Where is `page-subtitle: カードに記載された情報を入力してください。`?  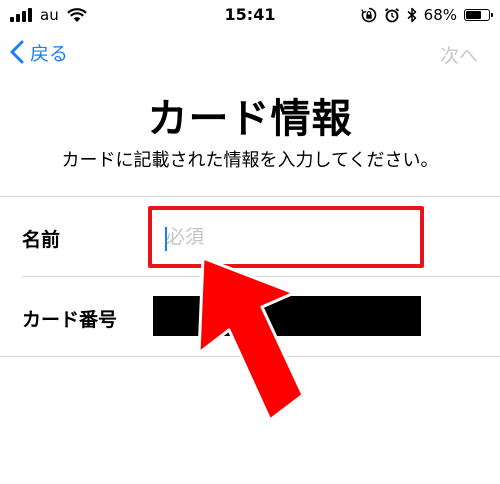
page-subtitle: カードに記載された情報を入力してください。 is located at coordinates (250, 160).